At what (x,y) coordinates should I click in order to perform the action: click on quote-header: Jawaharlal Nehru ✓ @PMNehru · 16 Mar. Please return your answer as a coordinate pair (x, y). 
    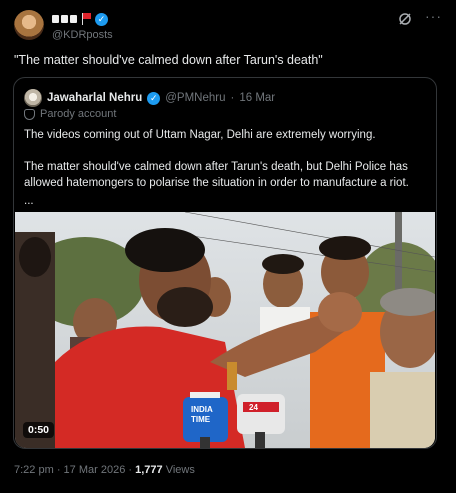
    Looking at the image, I should click on (149, 98).